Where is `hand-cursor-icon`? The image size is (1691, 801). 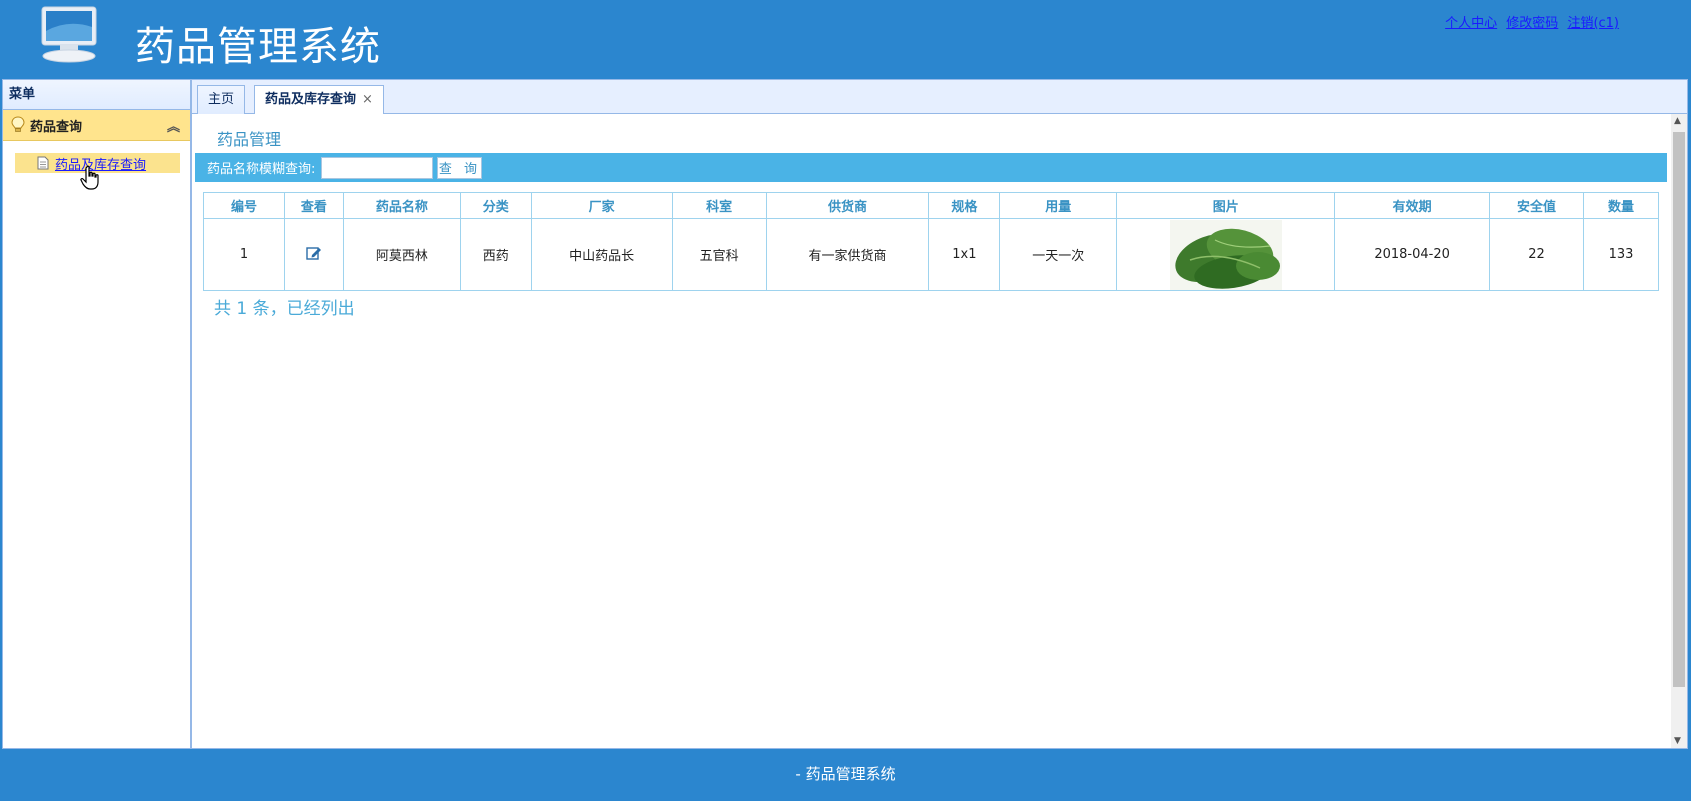 hand-cursor-icon is located at coordinates (89, 177).